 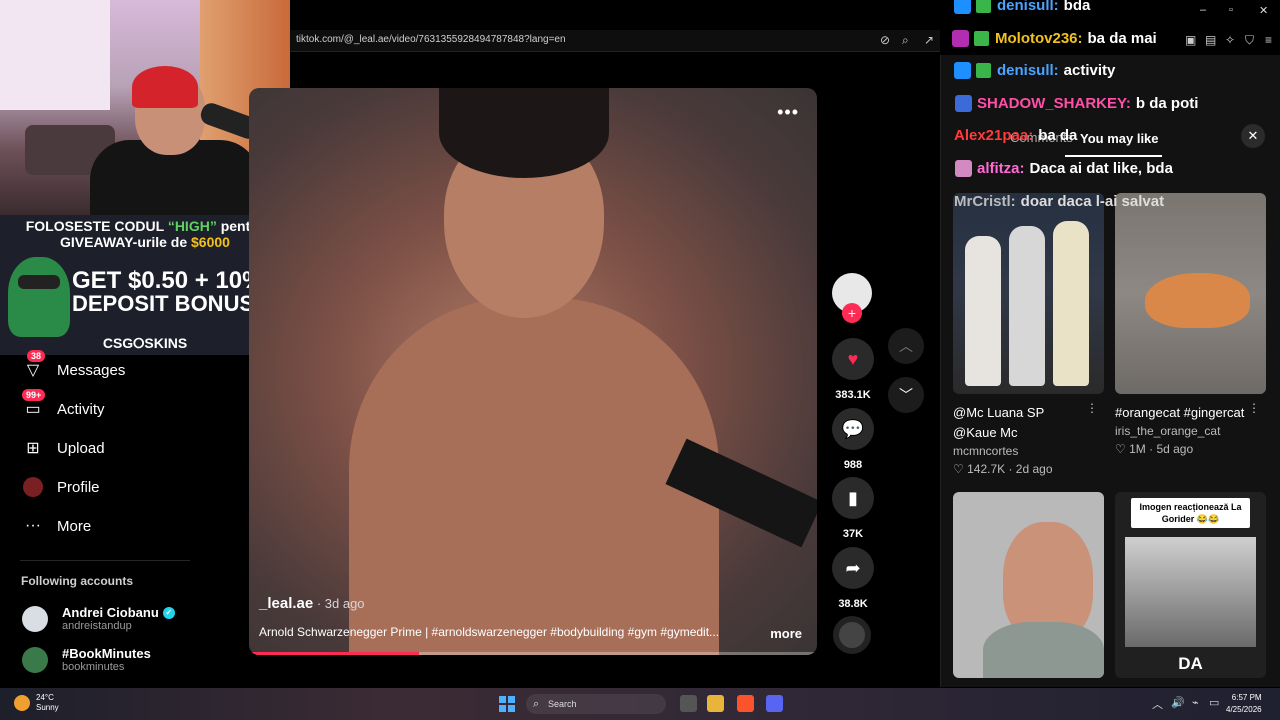 I want to click on promo-brand: CSG⭘SKINS, so click(x=145, y=343).